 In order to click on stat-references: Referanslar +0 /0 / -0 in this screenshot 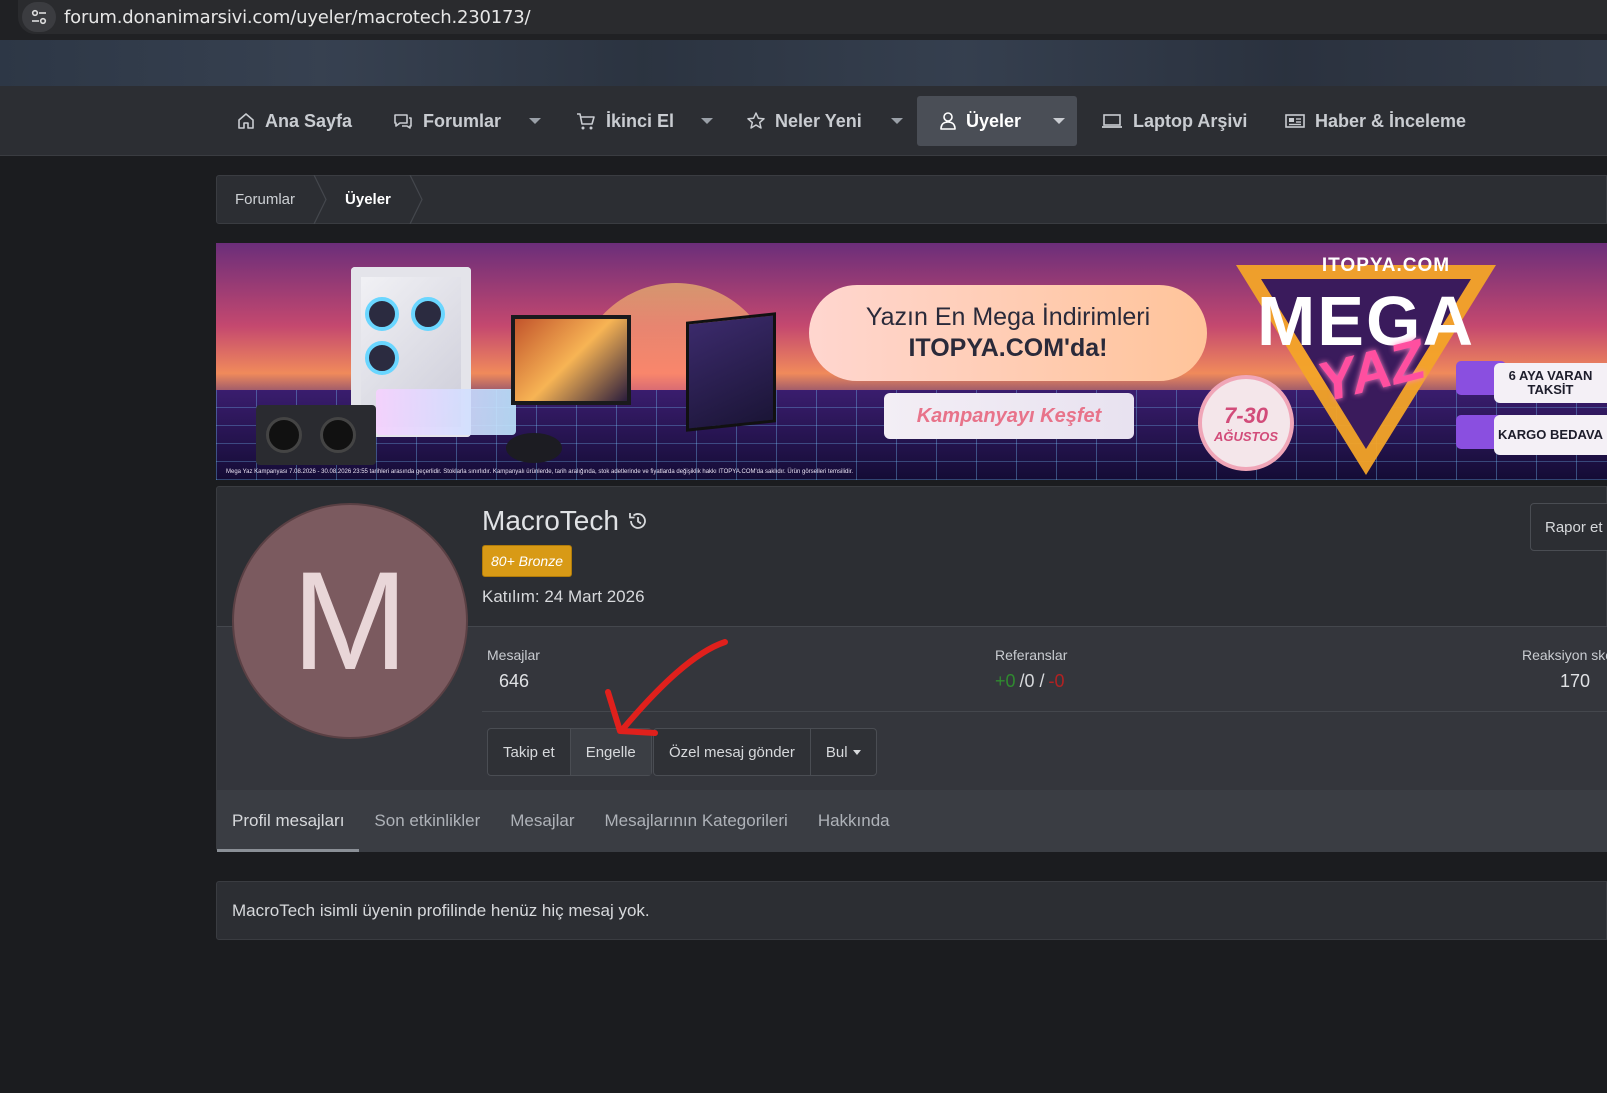, I will do `click(1031, 669)`.